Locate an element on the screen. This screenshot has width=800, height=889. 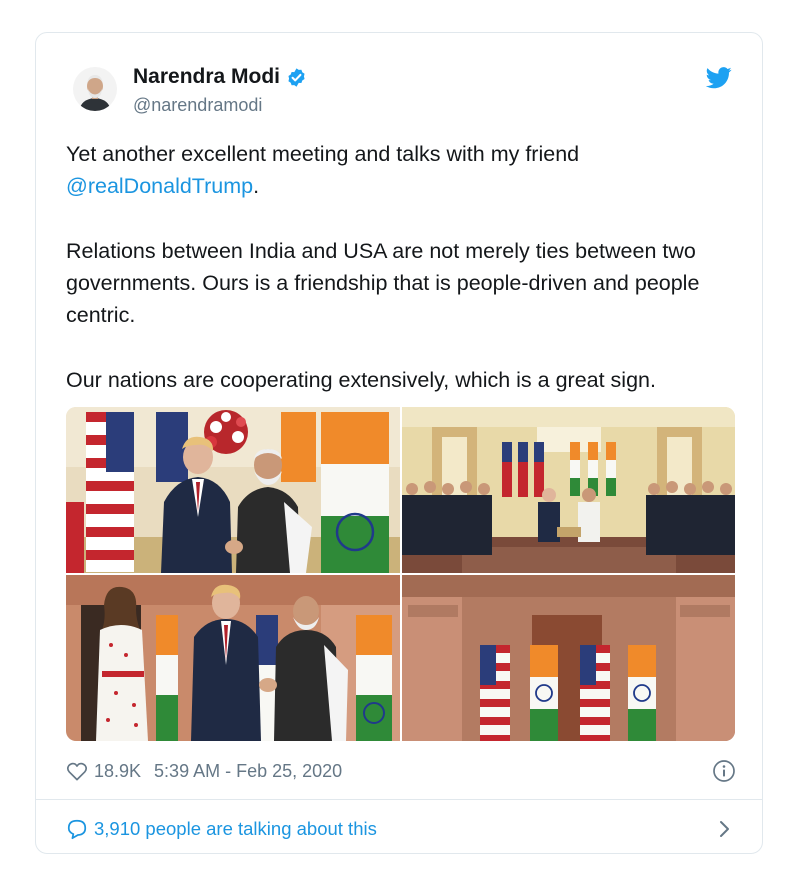
speech-bubble-icon is located at coordinates (77, 829).